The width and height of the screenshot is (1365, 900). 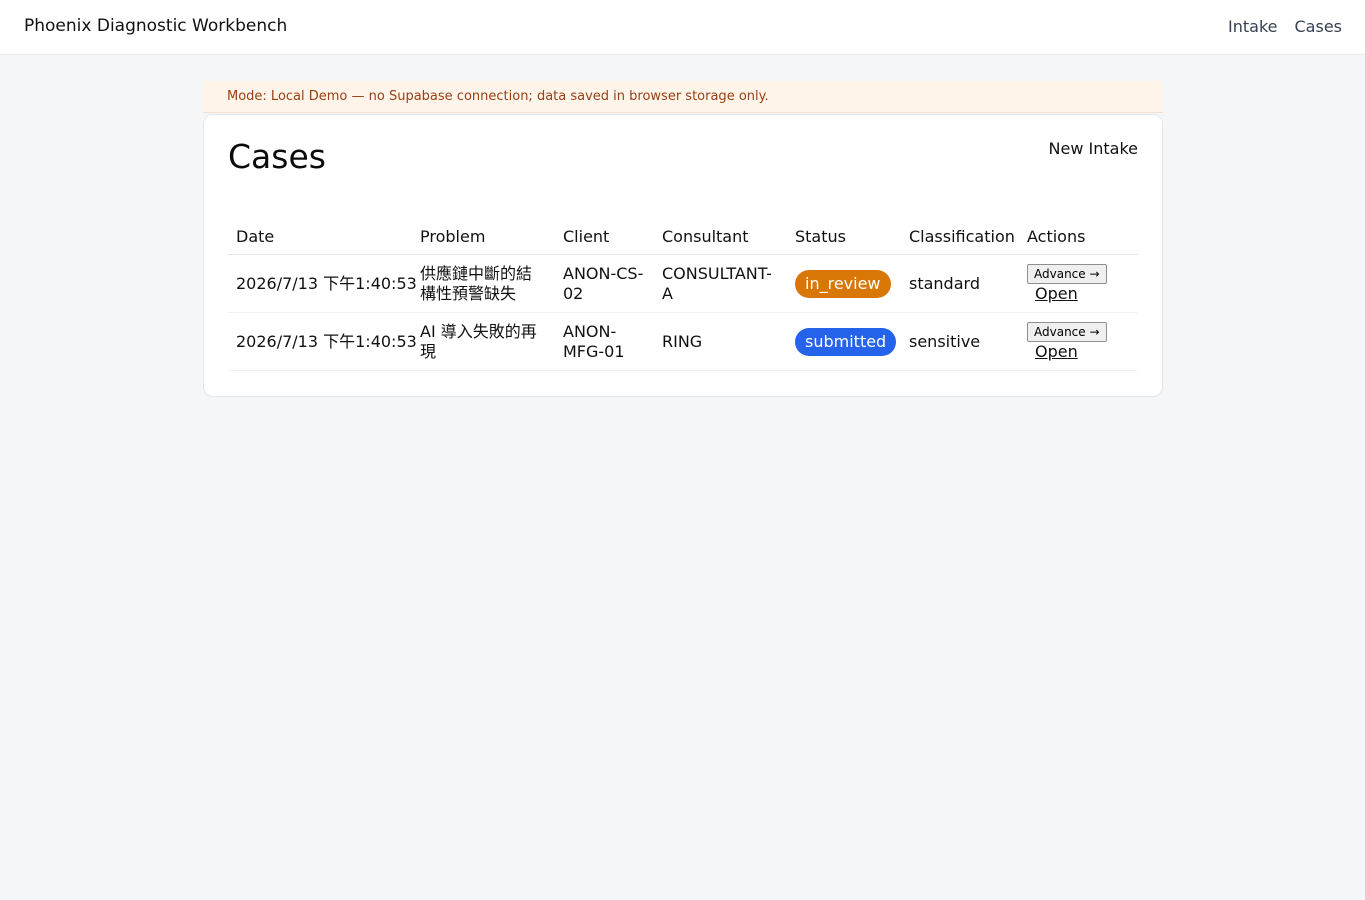 What do you see at coordinates (844, 237) in the screenshot?
I see `column-header-status: Status` at bounding box center [844, 237].